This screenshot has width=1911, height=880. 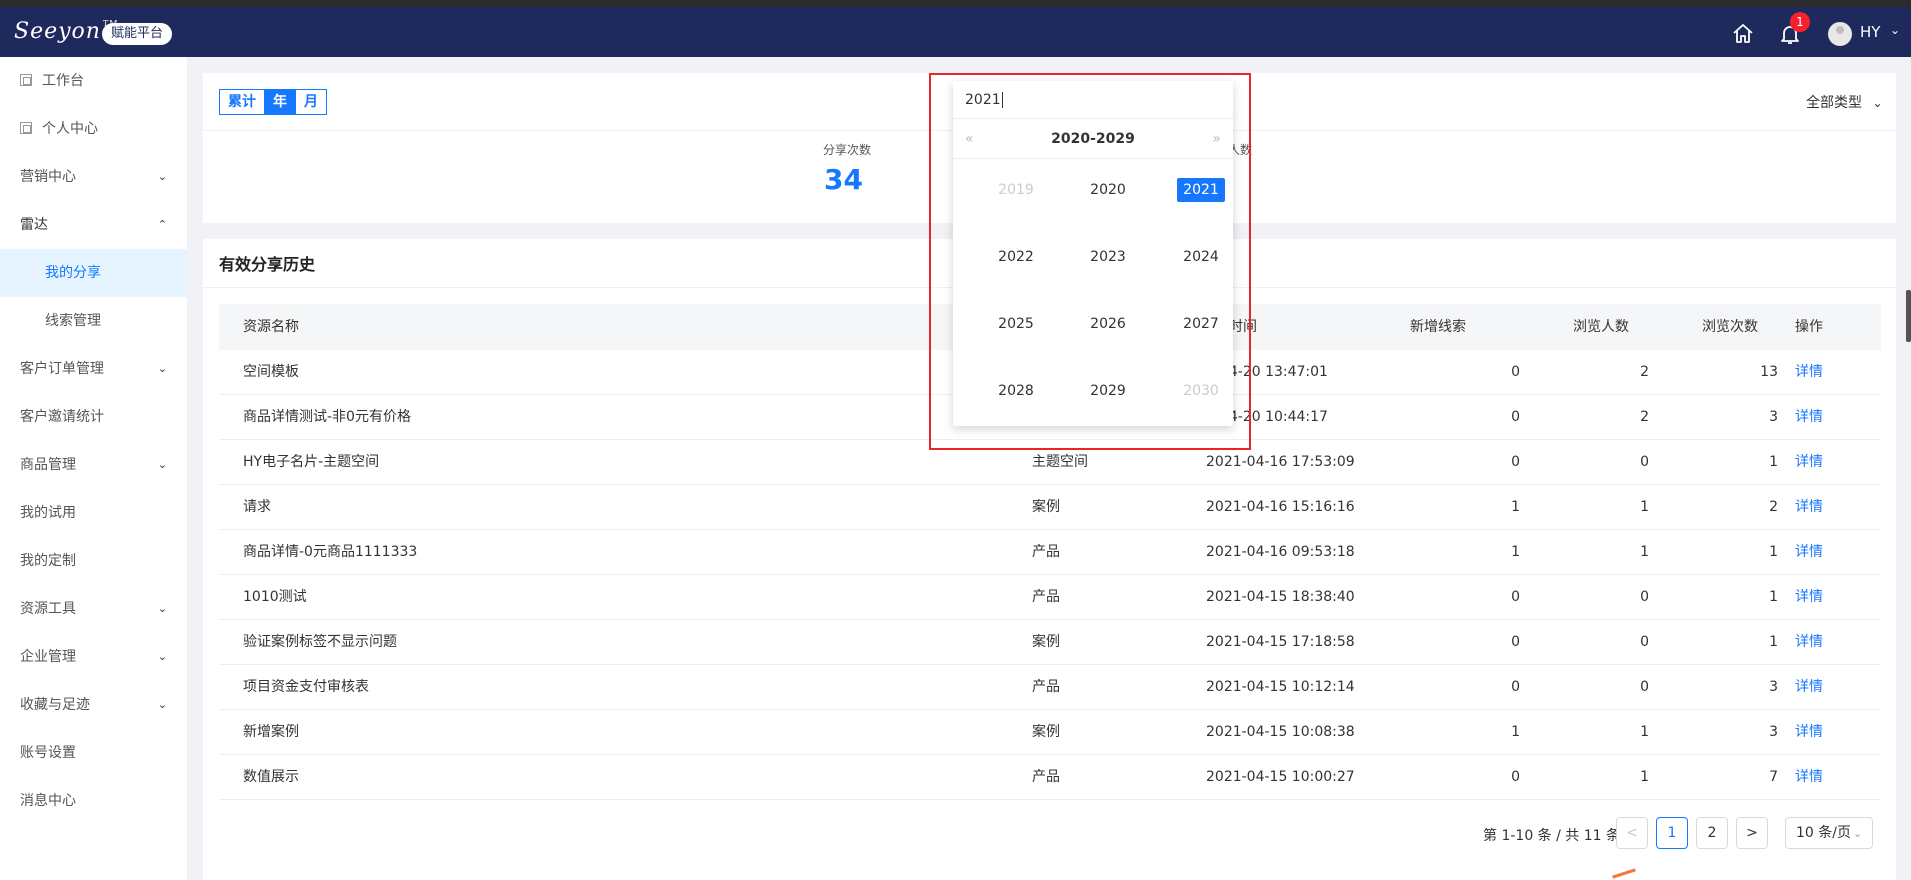 I want to click on page-size-value: 10 条/页, so click(x=1823, y=833).